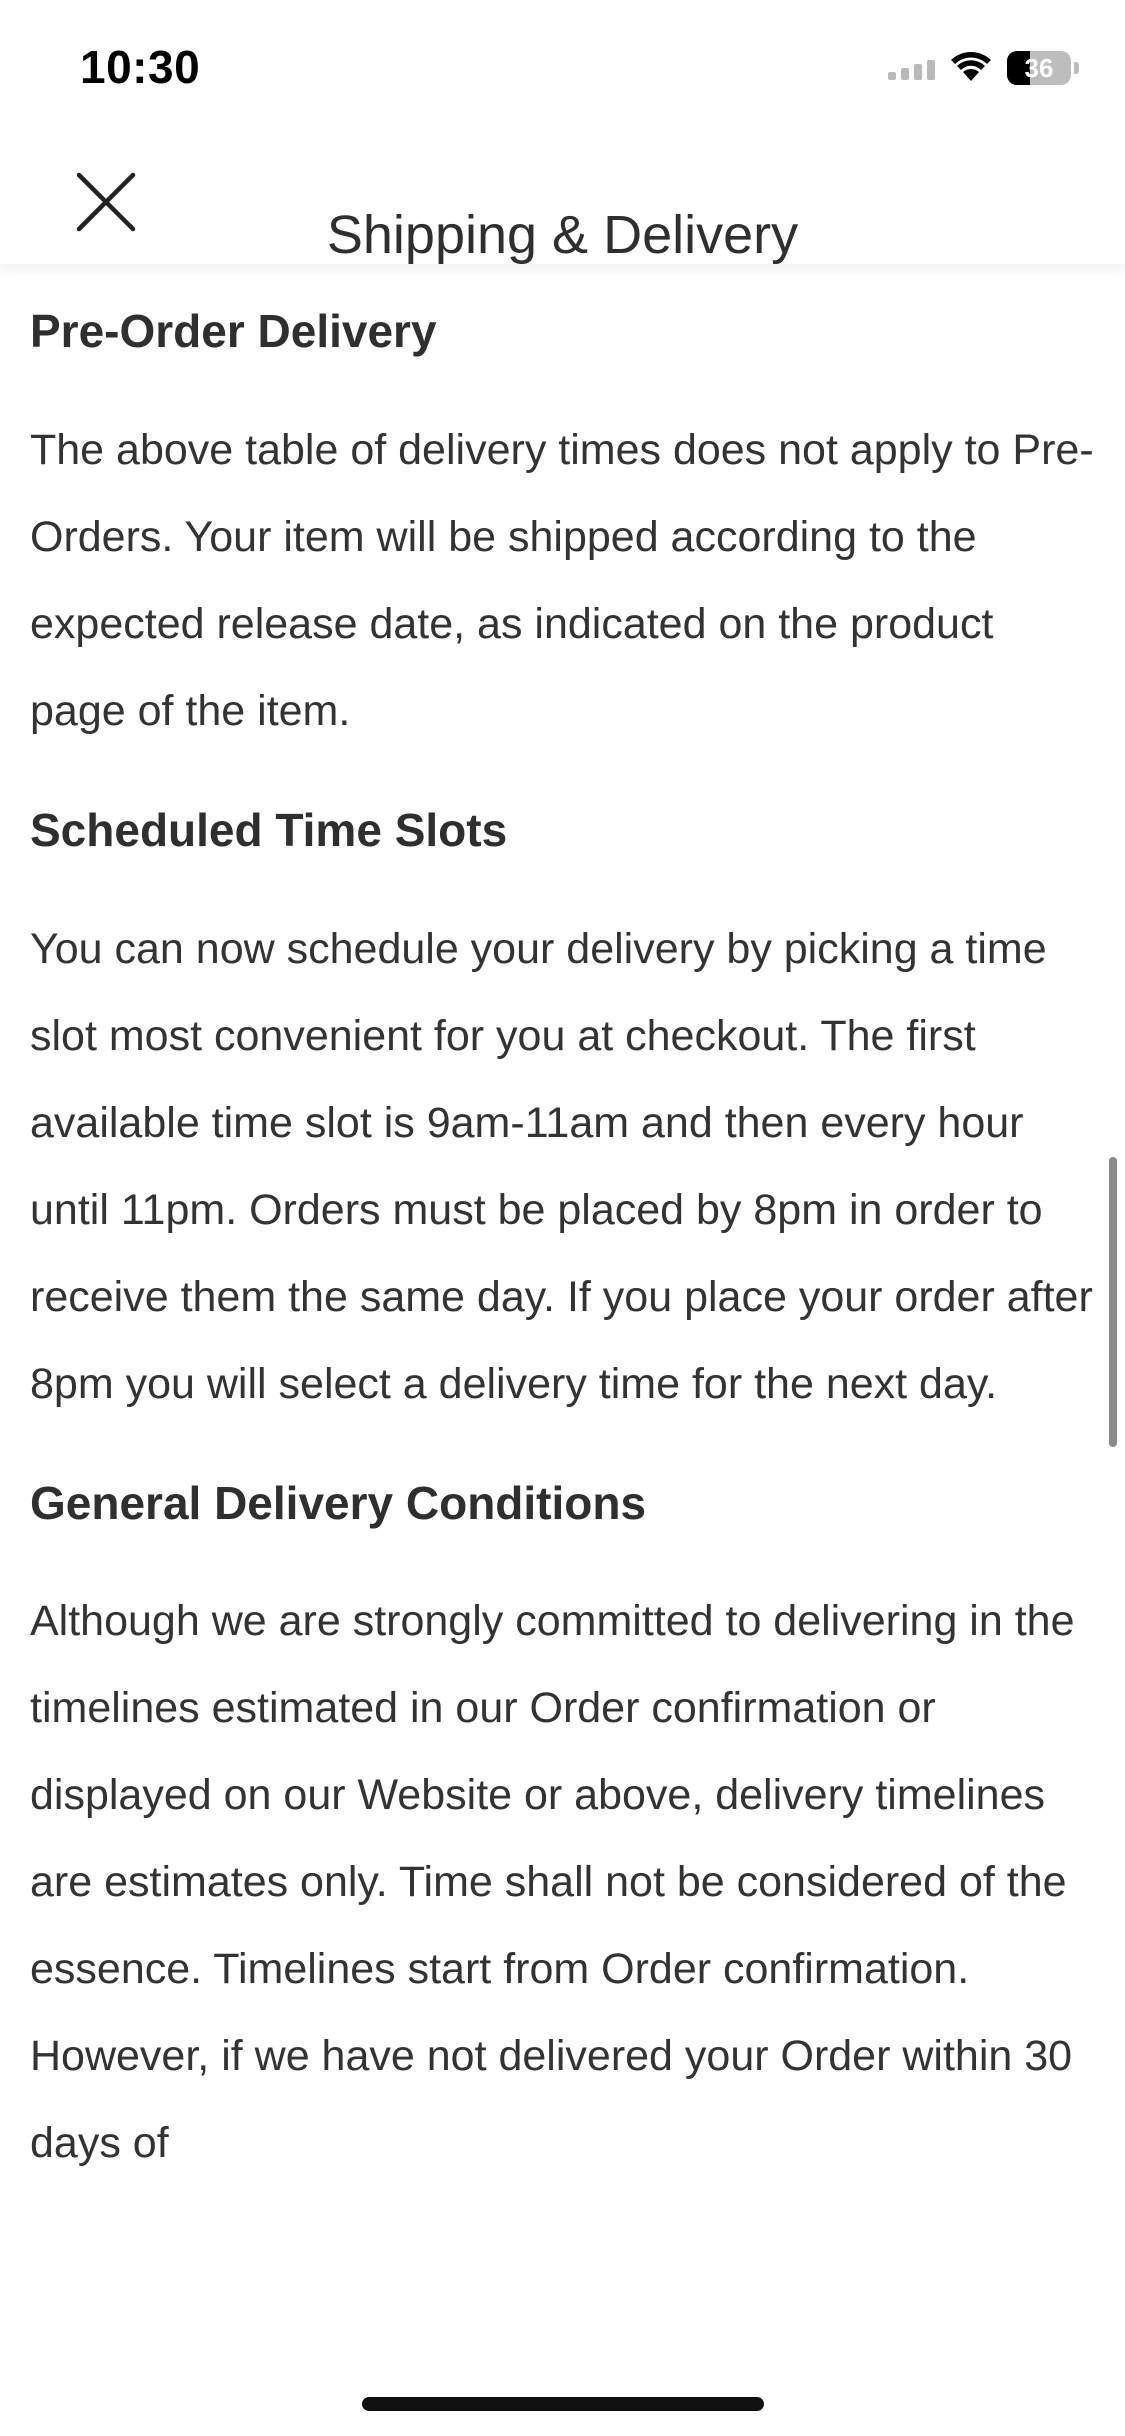 The height and width of the screenshot is (2436, 1125). I want to click on home-indicator, so click(563, 2404).